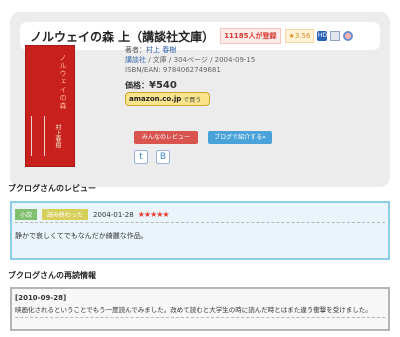 The height and width of the screenshot is (337, 400). Describe the element at coordinates (166, 137) in the screenshot. I see `everyone-reviews-button: みんなのレビュー` at that location.